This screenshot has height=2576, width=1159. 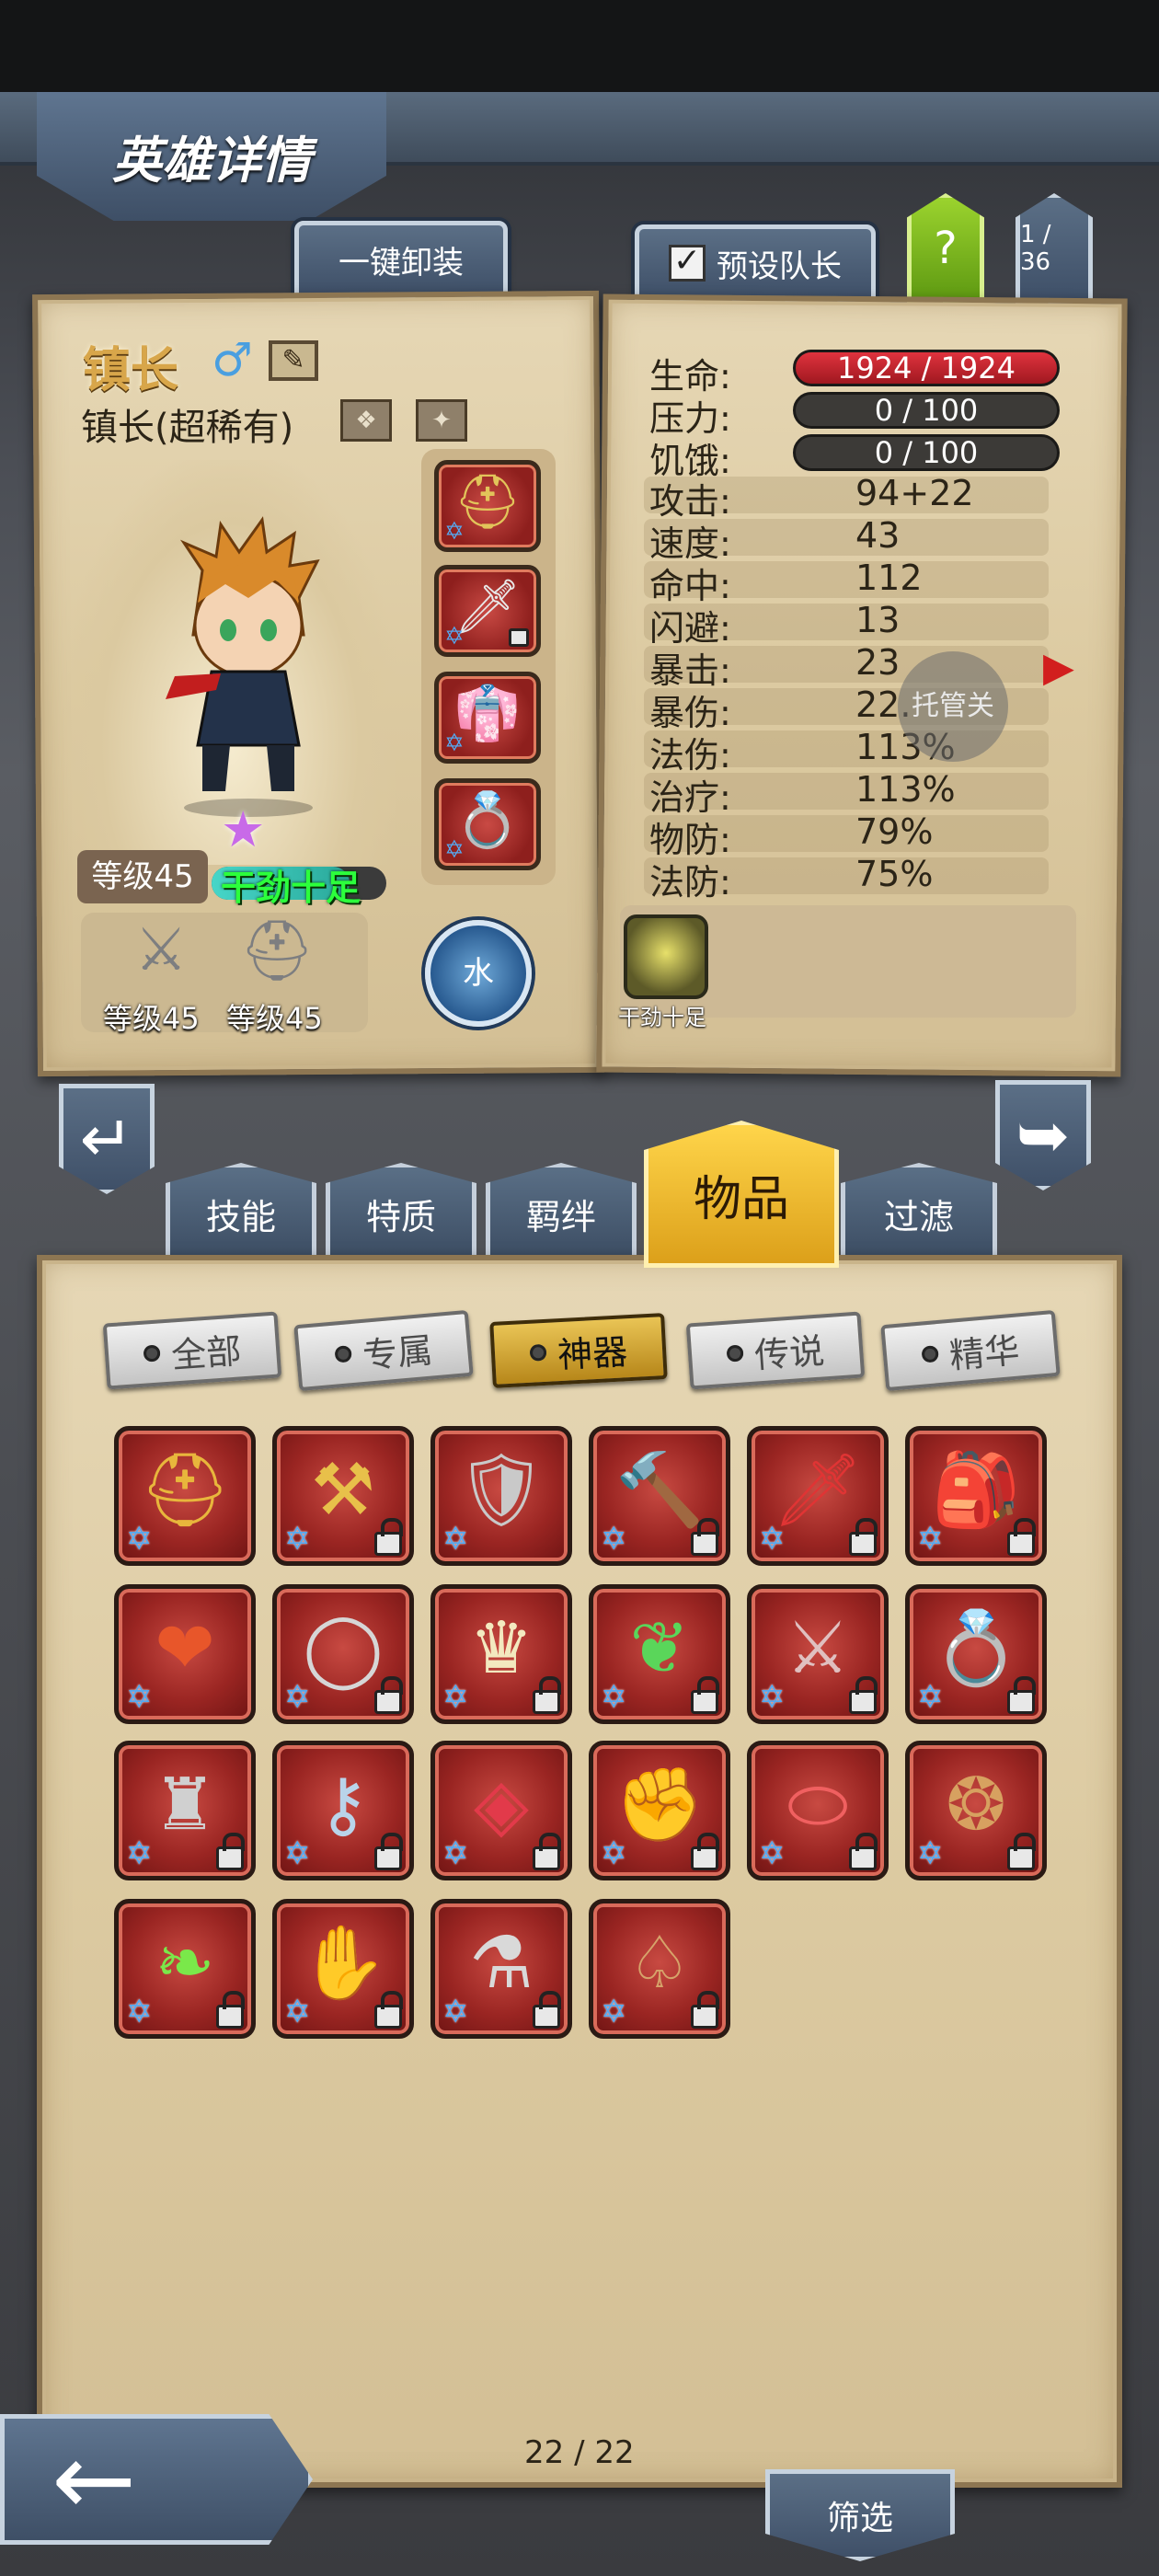 I want to click on sword-icon: ⚔, so click(x=161, y=950).